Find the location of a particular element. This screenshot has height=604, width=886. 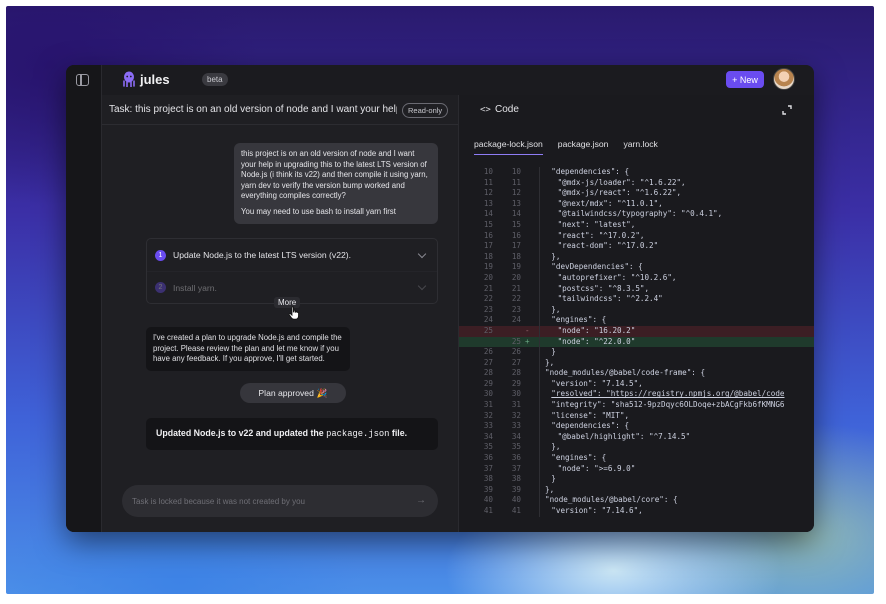

code-text: "node": "16.20.2" is located at coordinates (596, 330).